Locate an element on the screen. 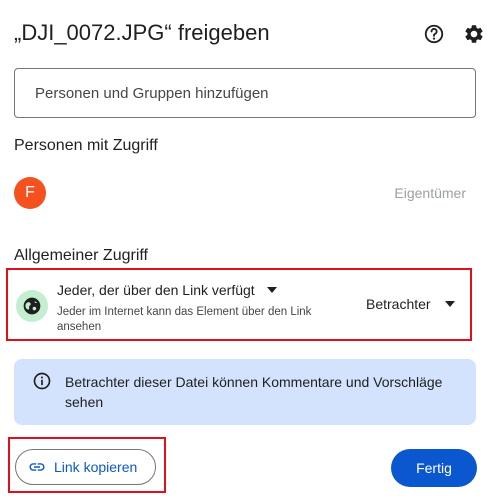  globe-badge is located at coordinates (32, 306).